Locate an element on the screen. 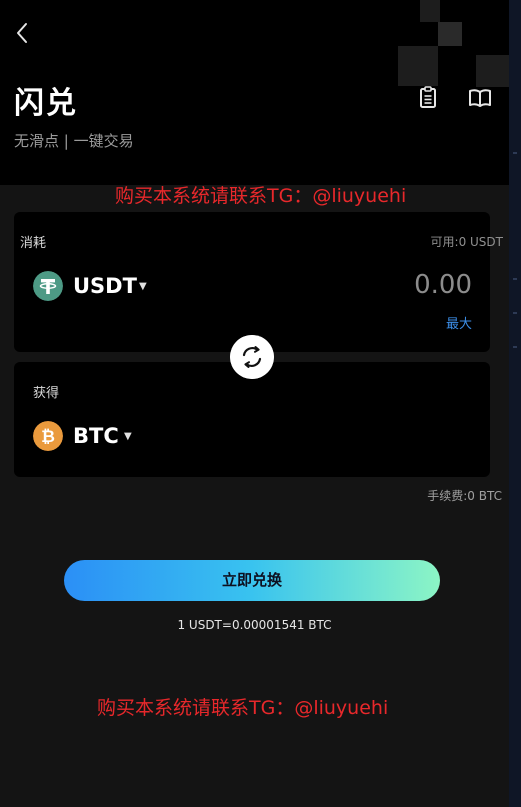  screen-edge is located at coordinates (515, 403).